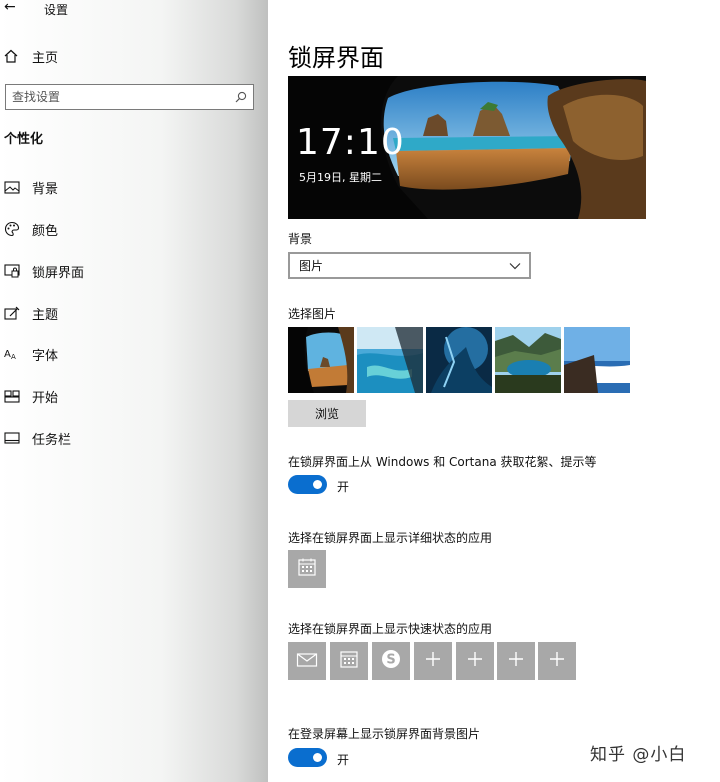  I want to click on detailed-status-label: 选择在锁屏界面上显示详细状态的应用, so click(390, 538).